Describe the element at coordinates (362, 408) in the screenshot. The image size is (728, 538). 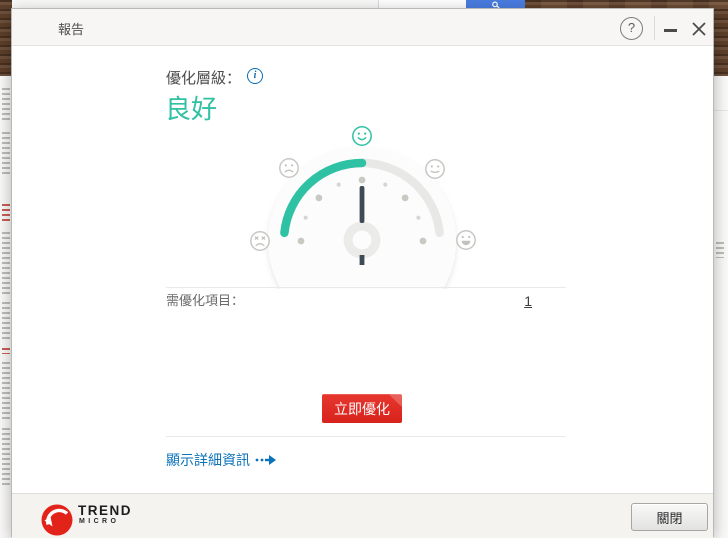
I see `optimize-now-button: 立即優化` at that location.